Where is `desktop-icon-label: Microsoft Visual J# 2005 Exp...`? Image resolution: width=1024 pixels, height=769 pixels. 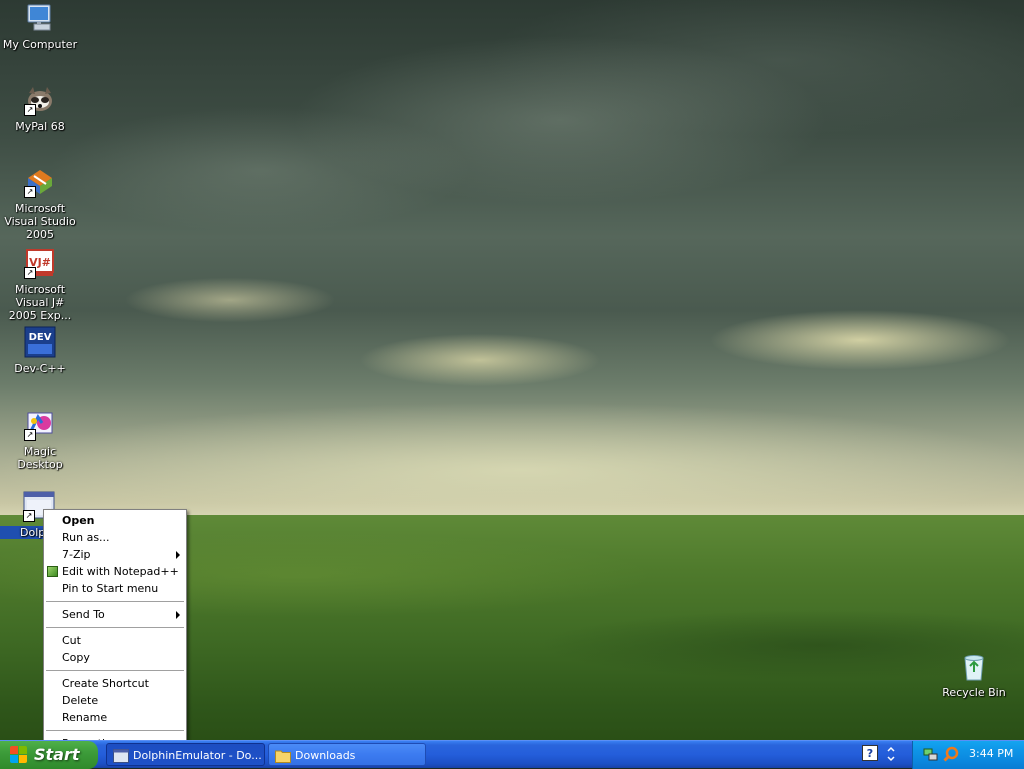 desktop-icon-label: Microsoft Visual J# 2005 Exp... is located at coordinates (40, 302).